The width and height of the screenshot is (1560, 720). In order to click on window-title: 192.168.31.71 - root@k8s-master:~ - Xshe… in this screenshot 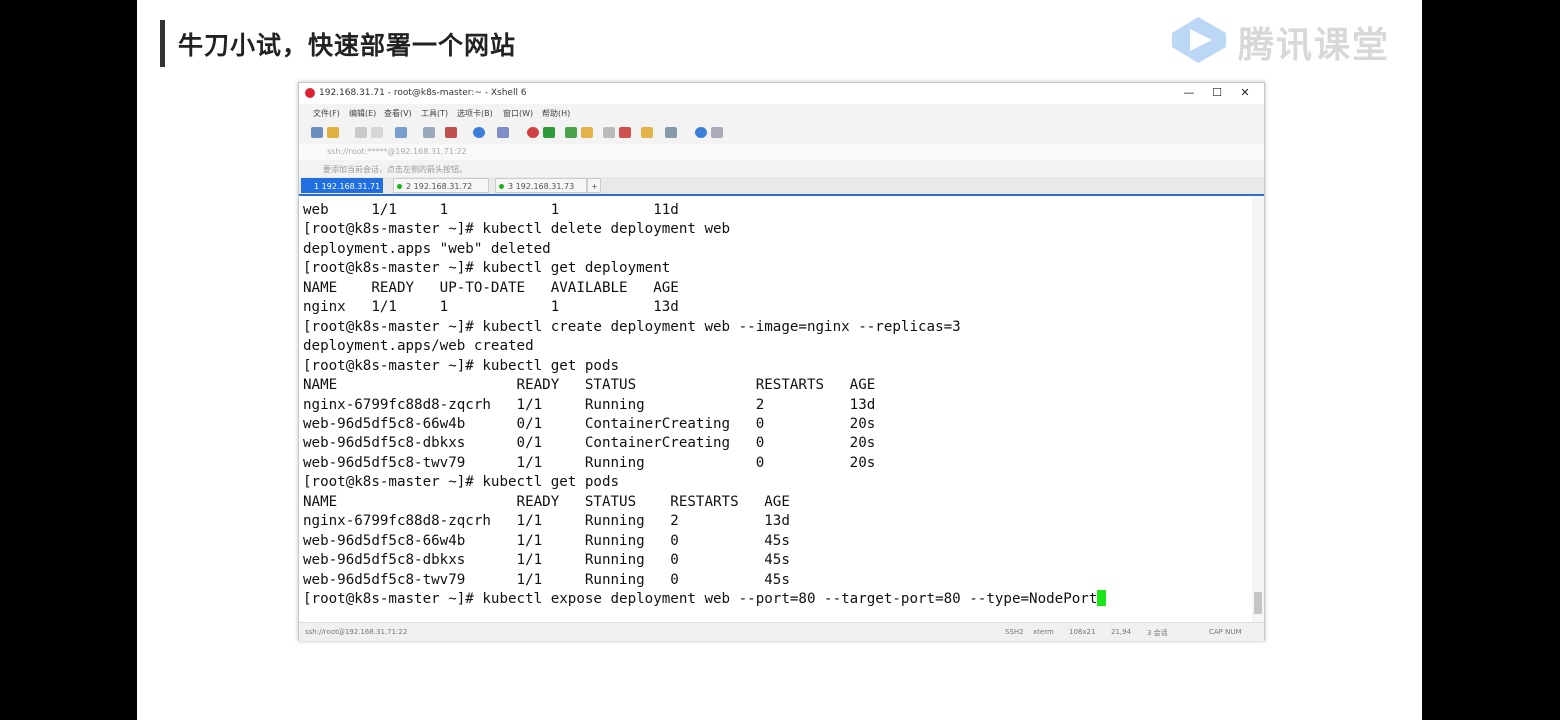, I will do `click(423, 93)`.